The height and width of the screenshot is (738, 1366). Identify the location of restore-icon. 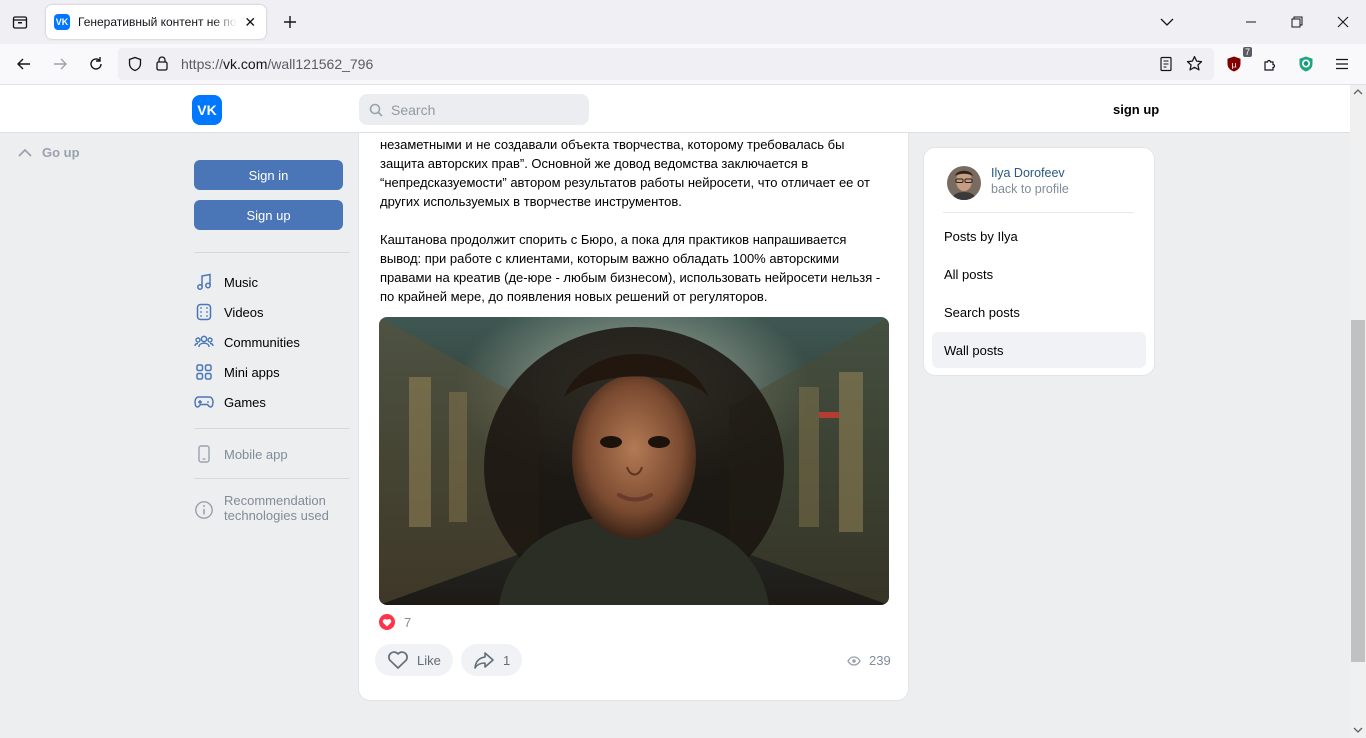
(1297, 22).